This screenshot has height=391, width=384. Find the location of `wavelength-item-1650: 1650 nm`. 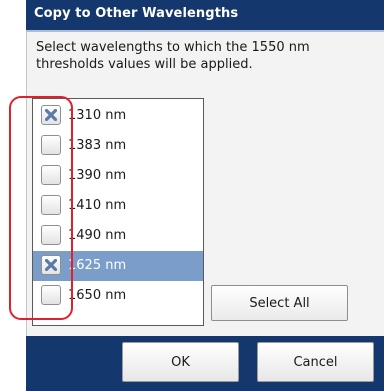

wavelength-item-1650: 1650 nm is located at coordinates (118, 296).